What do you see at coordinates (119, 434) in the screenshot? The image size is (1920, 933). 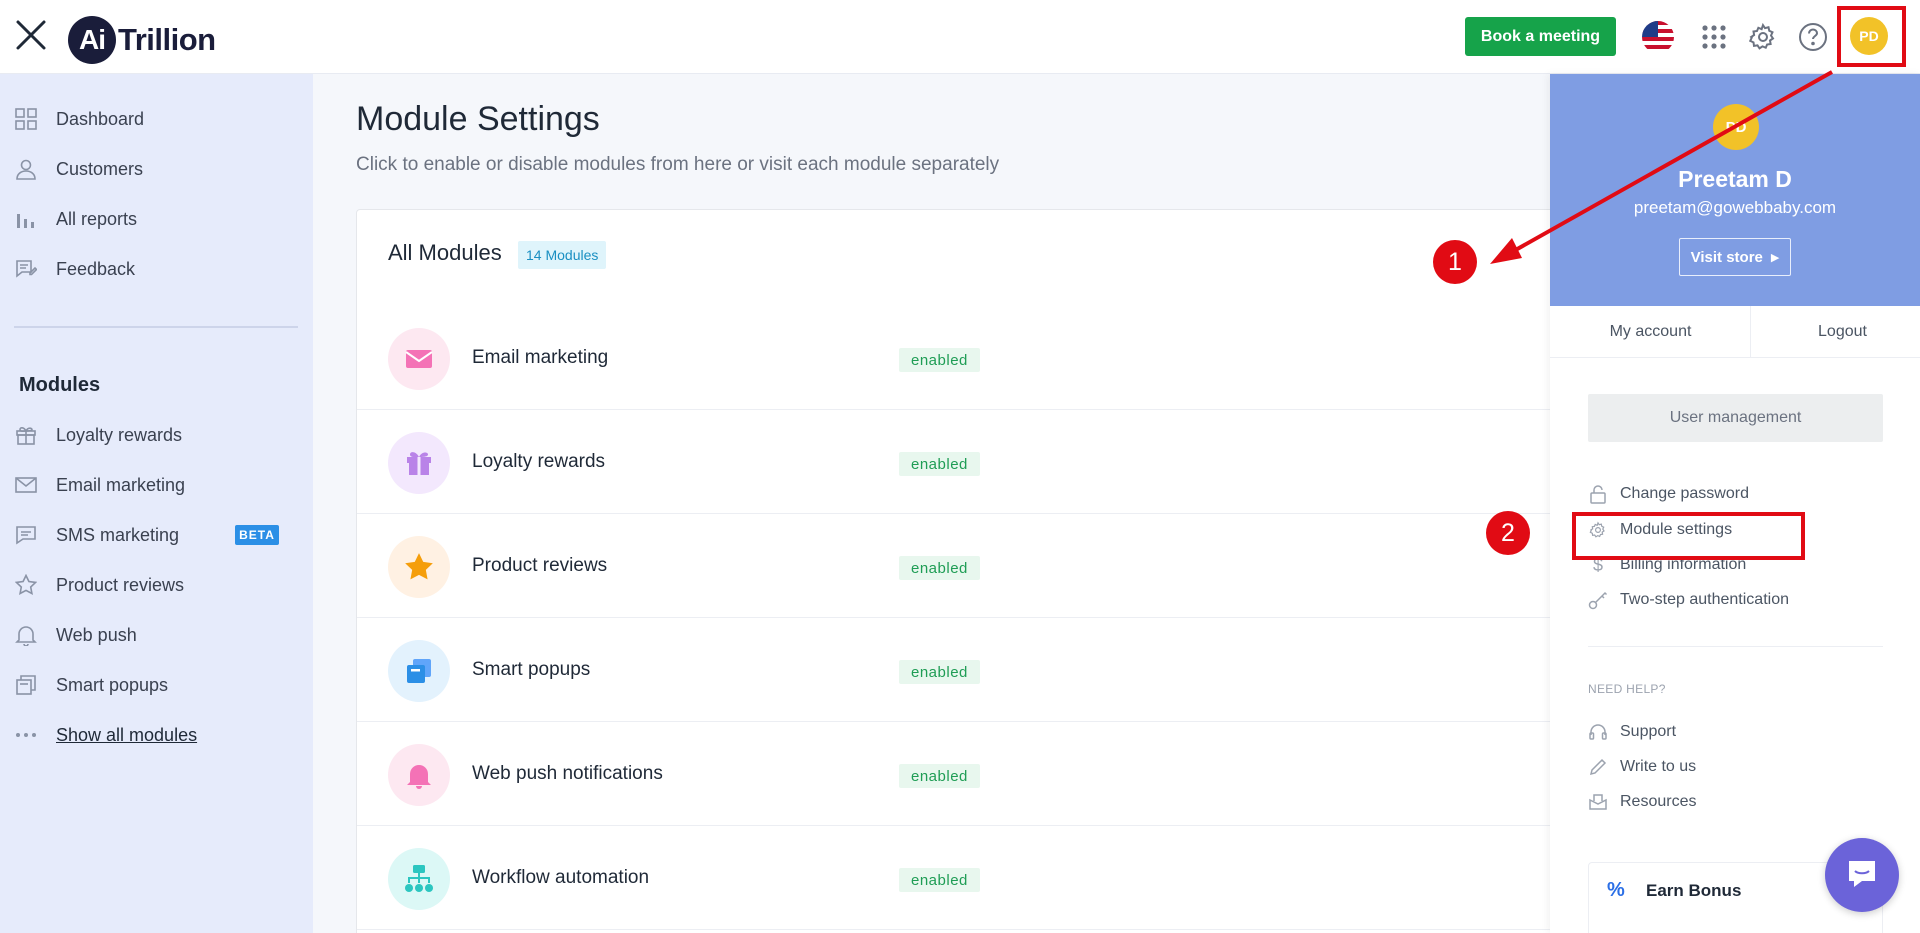 I see `sidebar-item-label: Loyalty rewards` at bounding box center [119, 434].